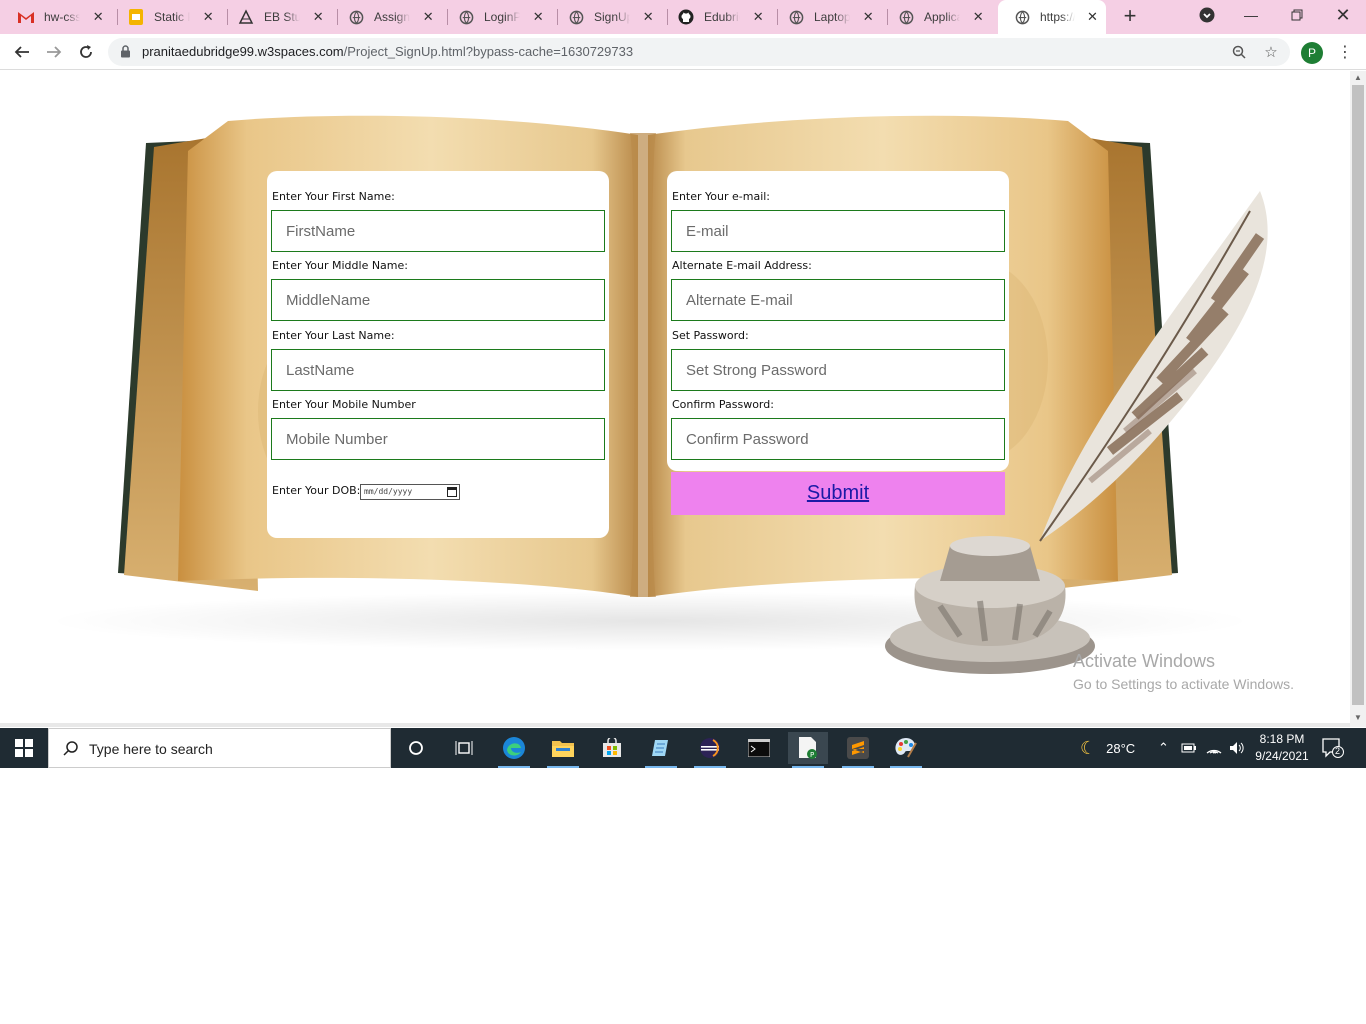 This screenshot has width=1366, height=1024. I want to click on set-password-label: Set Password:, so click(710, 335).